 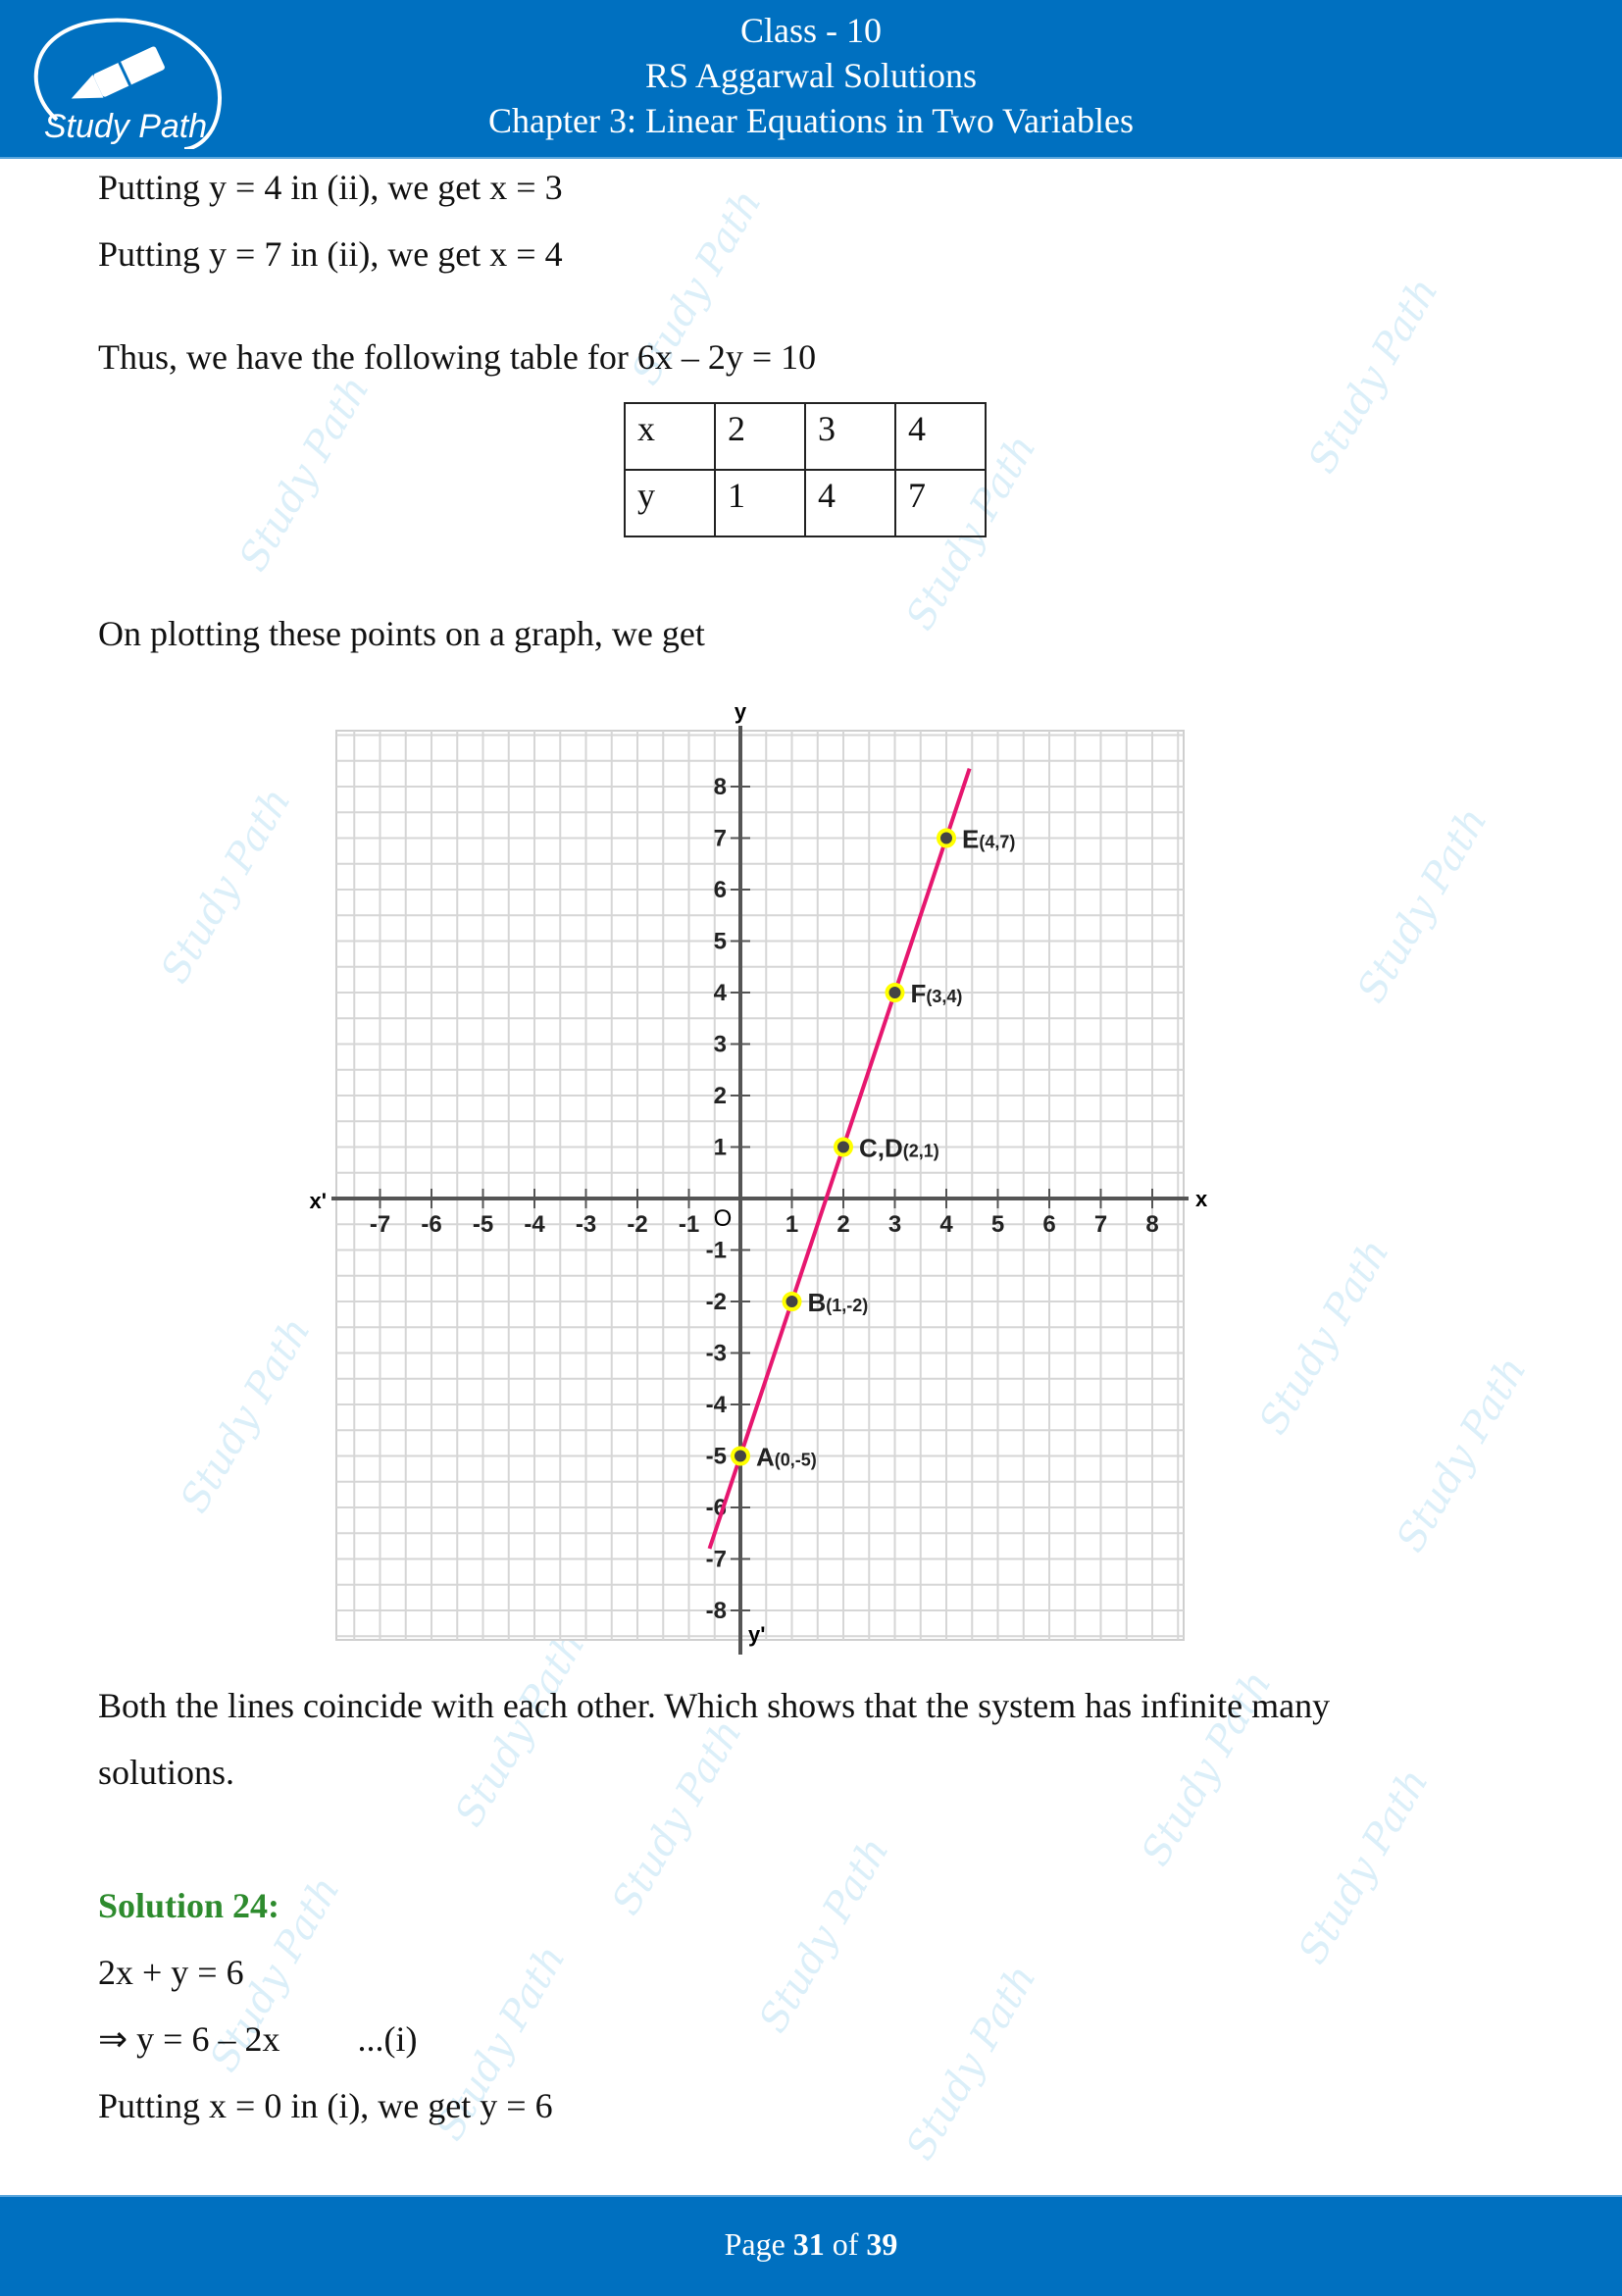 What do you see at coordinates (946, 1224) in the screenshot?
I see `x-tick-label: 4` at bounding box center [946, 1224].